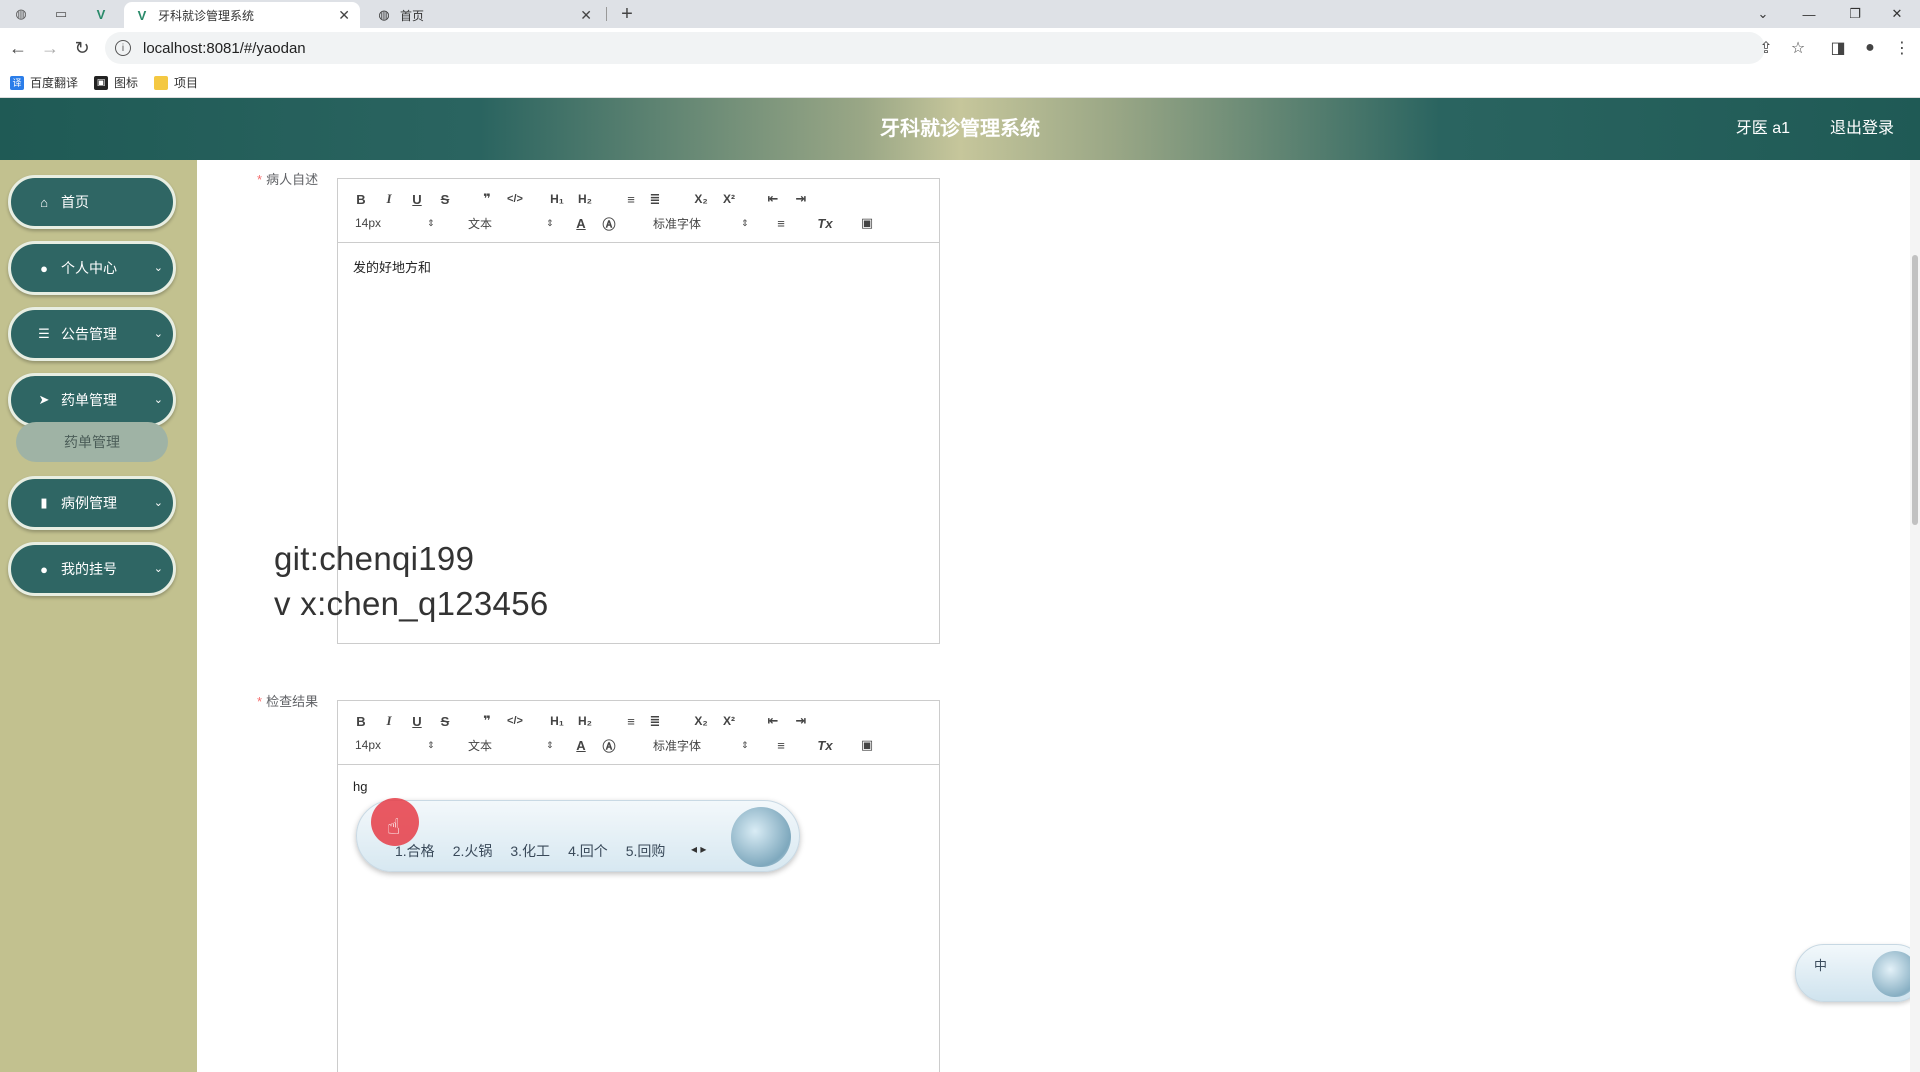 This screenshot has width=1920, height=1072. I want to click on tab-divider, so click(606, 14).